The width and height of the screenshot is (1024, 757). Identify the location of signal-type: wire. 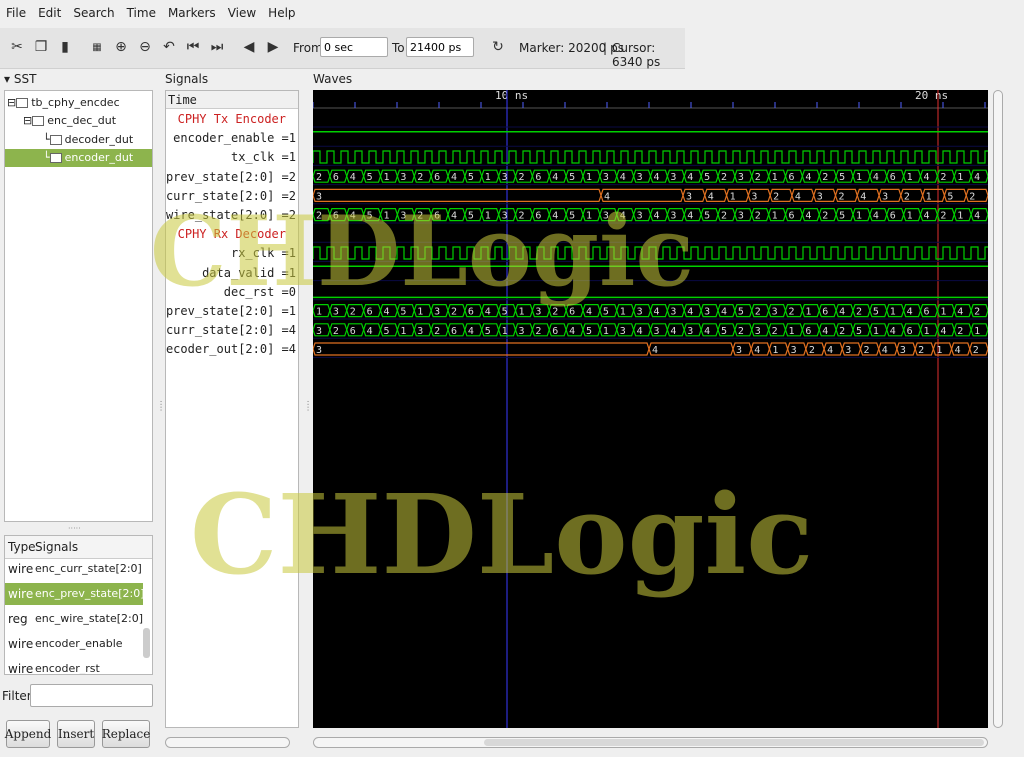
(21, 644).